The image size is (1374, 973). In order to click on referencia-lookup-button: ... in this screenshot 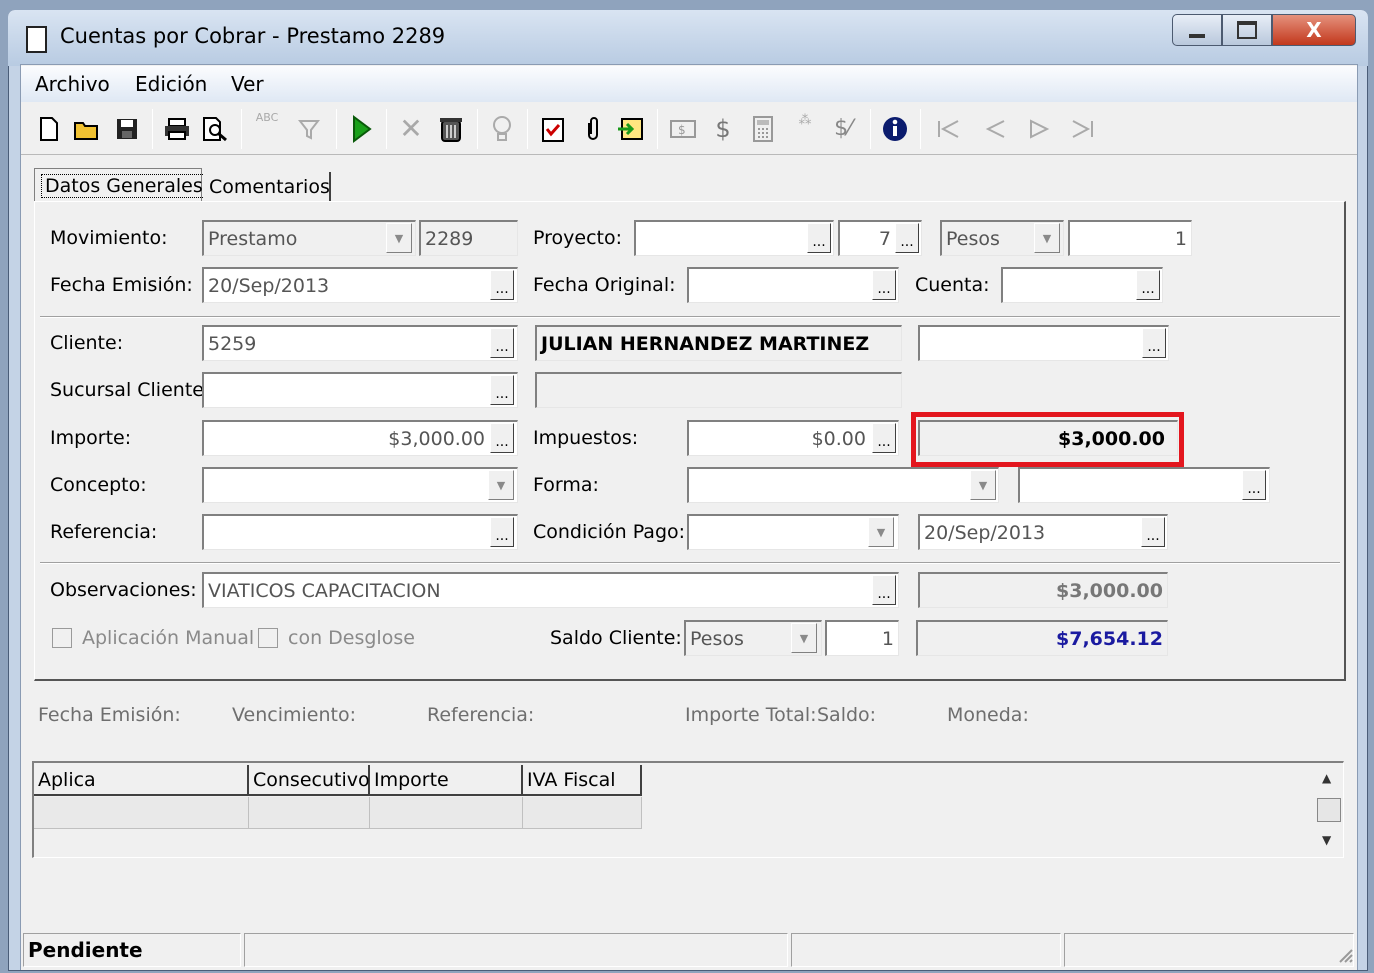, I will do `click(502, 532)`.